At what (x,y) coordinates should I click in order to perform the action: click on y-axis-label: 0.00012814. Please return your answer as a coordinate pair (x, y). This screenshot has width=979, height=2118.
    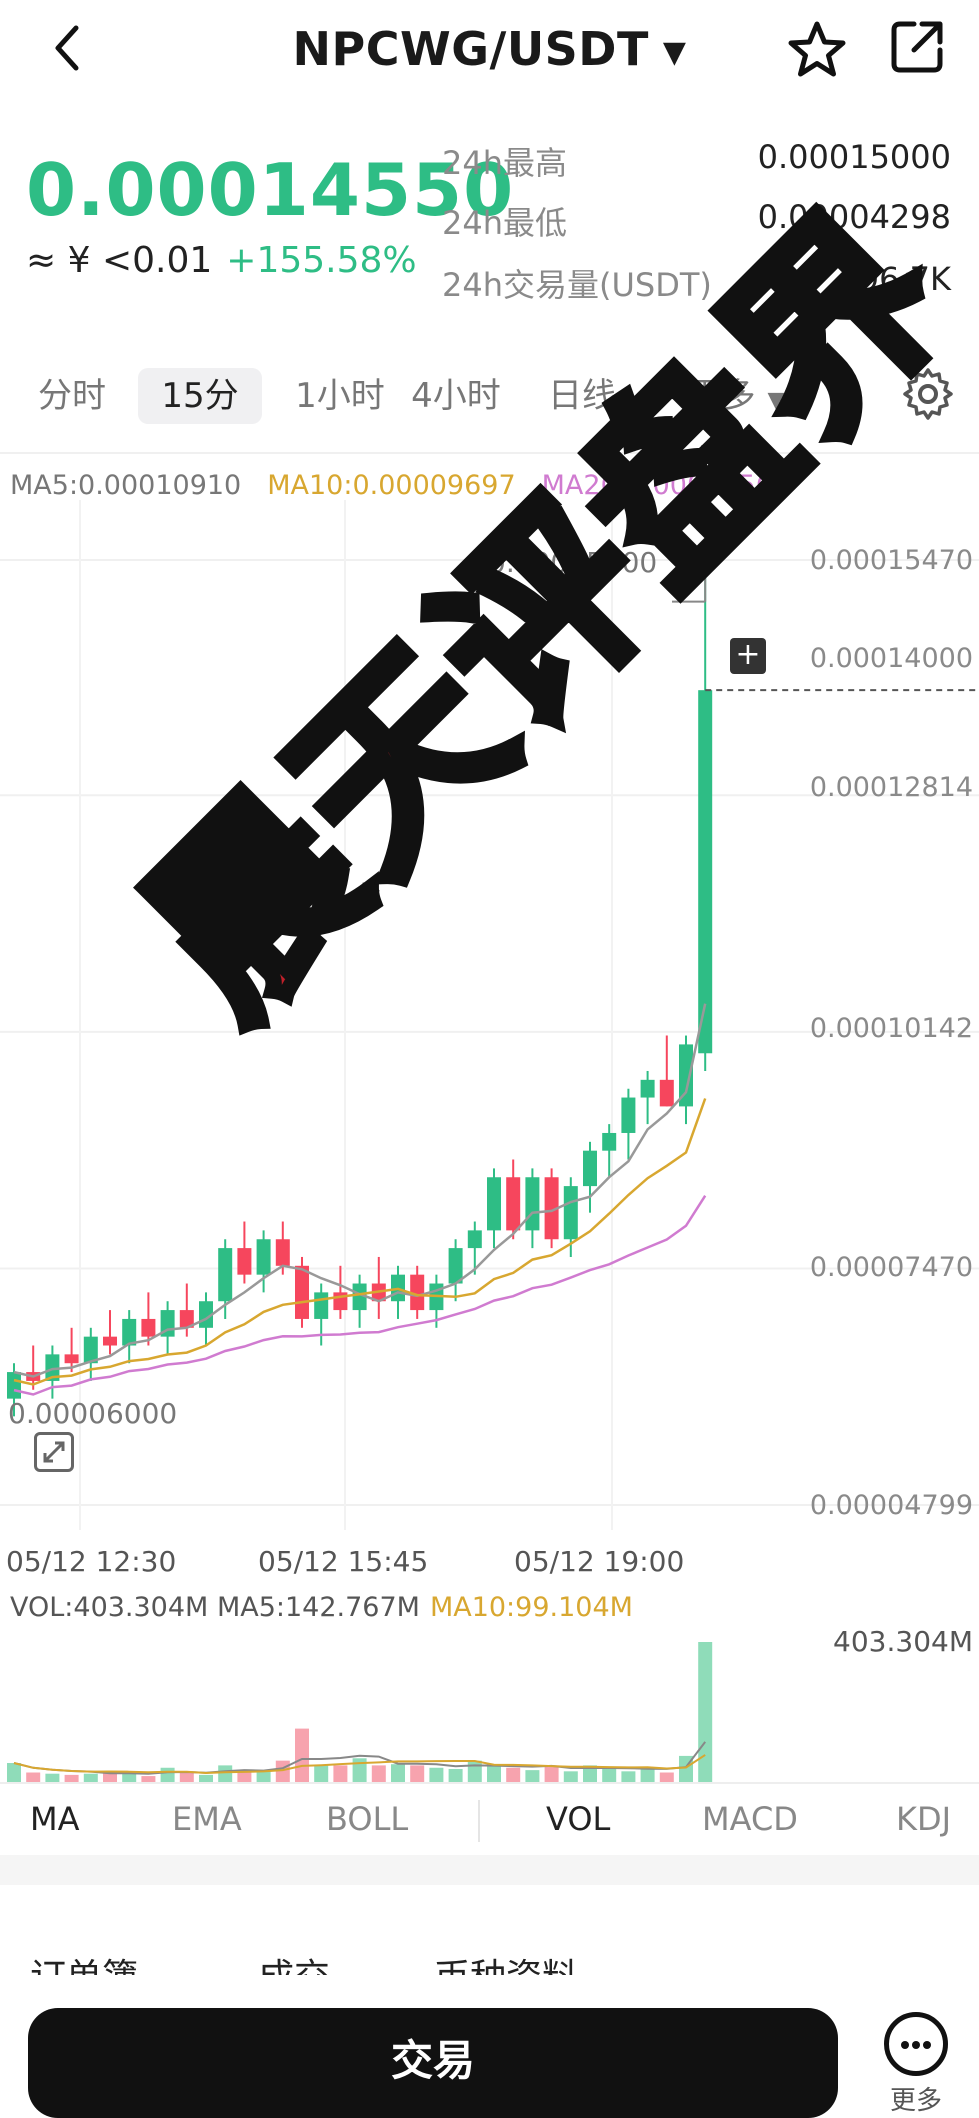
    Looking at the image, I should click on (891, 787).